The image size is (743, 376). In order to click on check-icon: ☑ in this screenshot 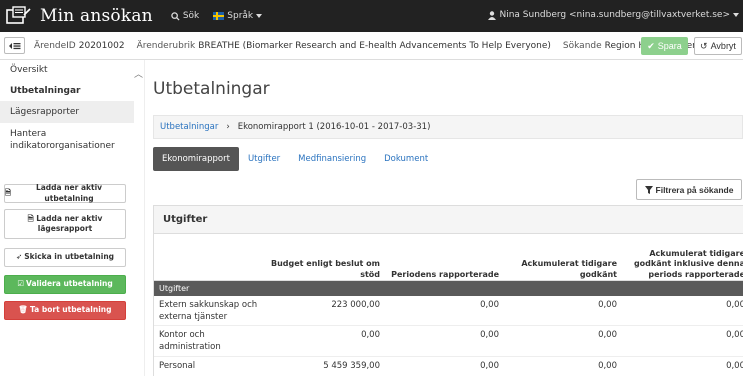, I will do `click(21, 284)`.